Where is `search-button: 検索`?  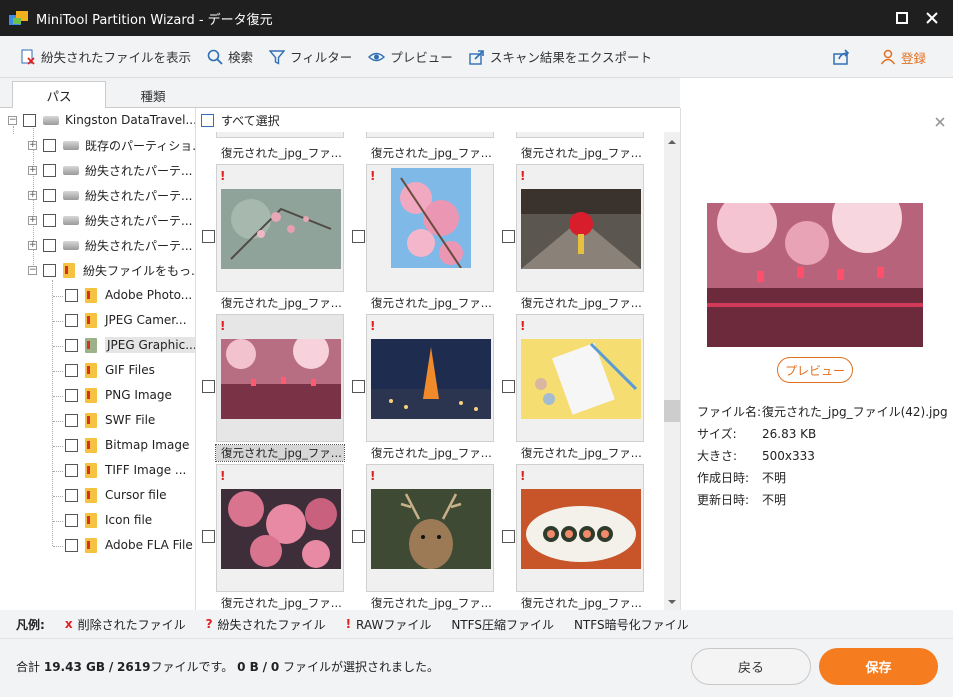
search-button: 検索 is located at coordinates (230, 56).